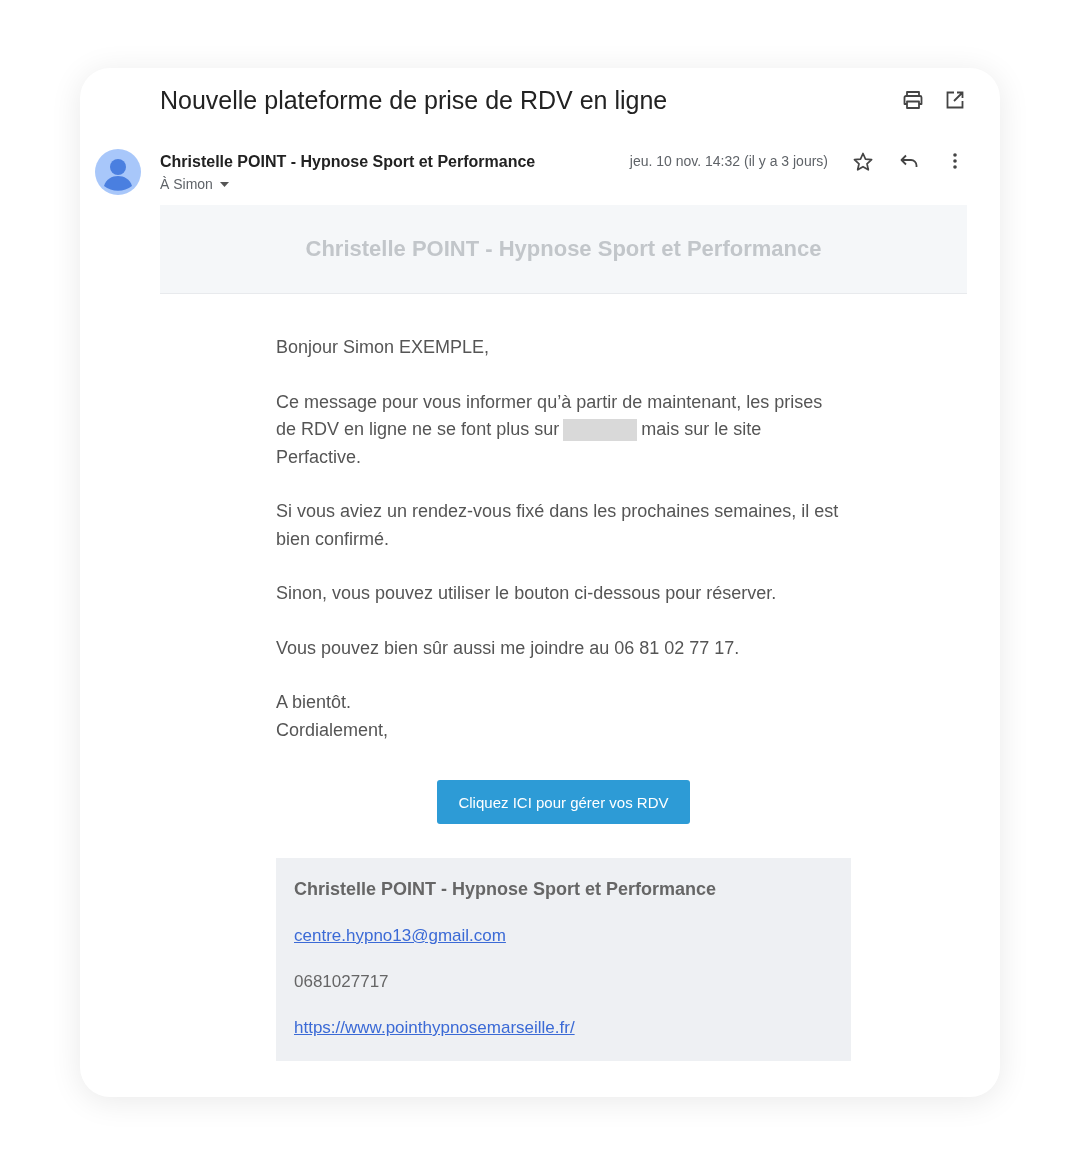 This screenshot has width=1080, height=1166. Describe the element at coordinates (955, 100) in the screenshot. I see `open-in-new-window-icon` at that location.